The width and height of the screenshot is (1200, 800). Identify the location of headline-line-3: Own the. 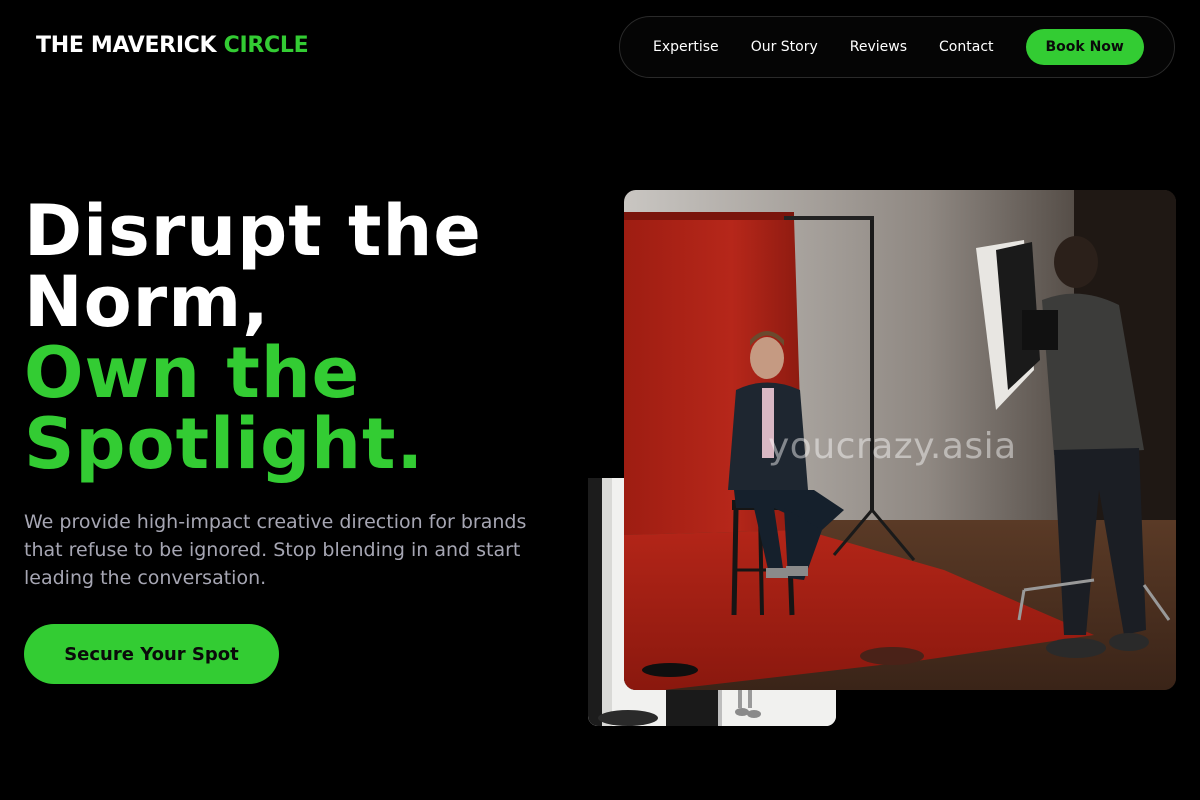
(192, 373).